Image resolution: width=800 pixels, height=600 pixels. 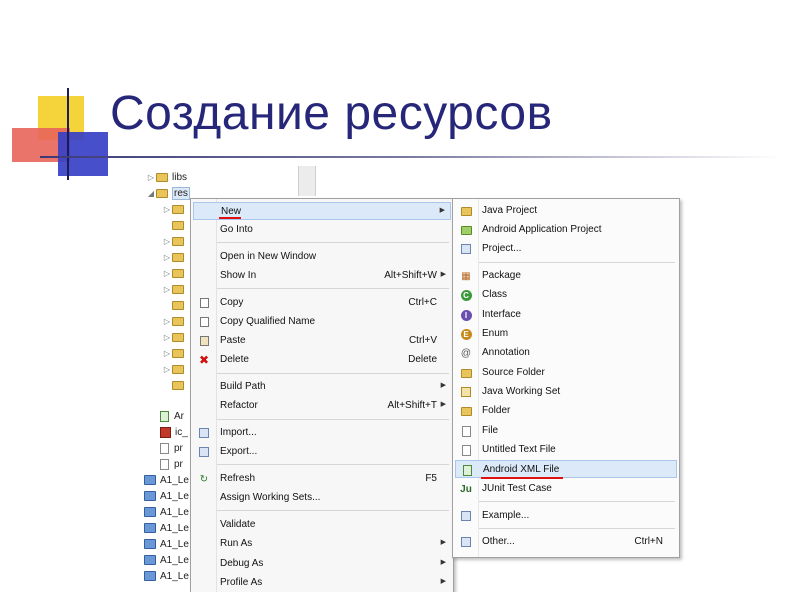 What do you see at coordinates (322, 583) in the screenshot?
I see `menu-item-profile-as: Profile As ▶` at bounding box center [322, 583].